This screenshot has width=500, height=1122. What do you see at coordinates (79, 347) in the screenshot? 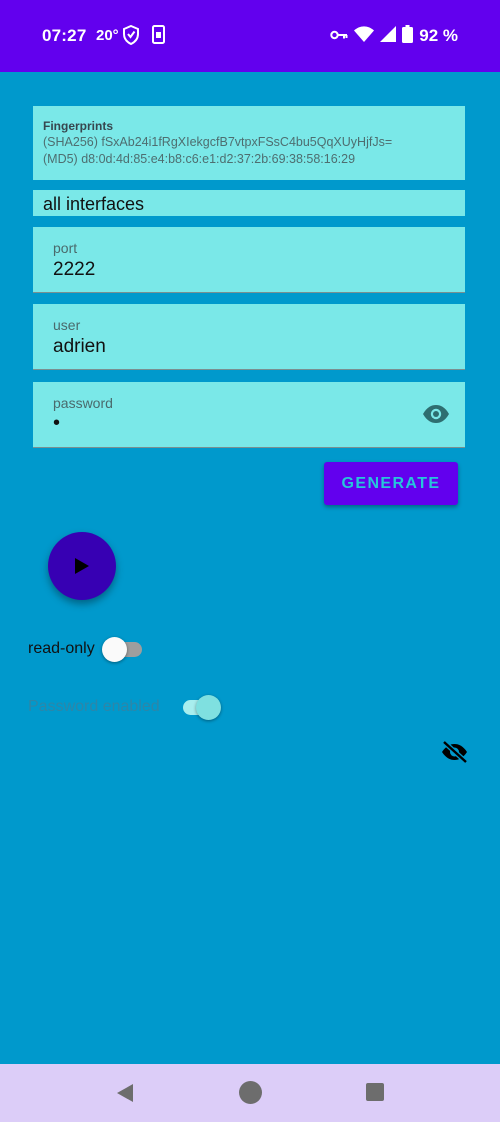
I see `user-input: adrien` at bounding box center [79, 347].